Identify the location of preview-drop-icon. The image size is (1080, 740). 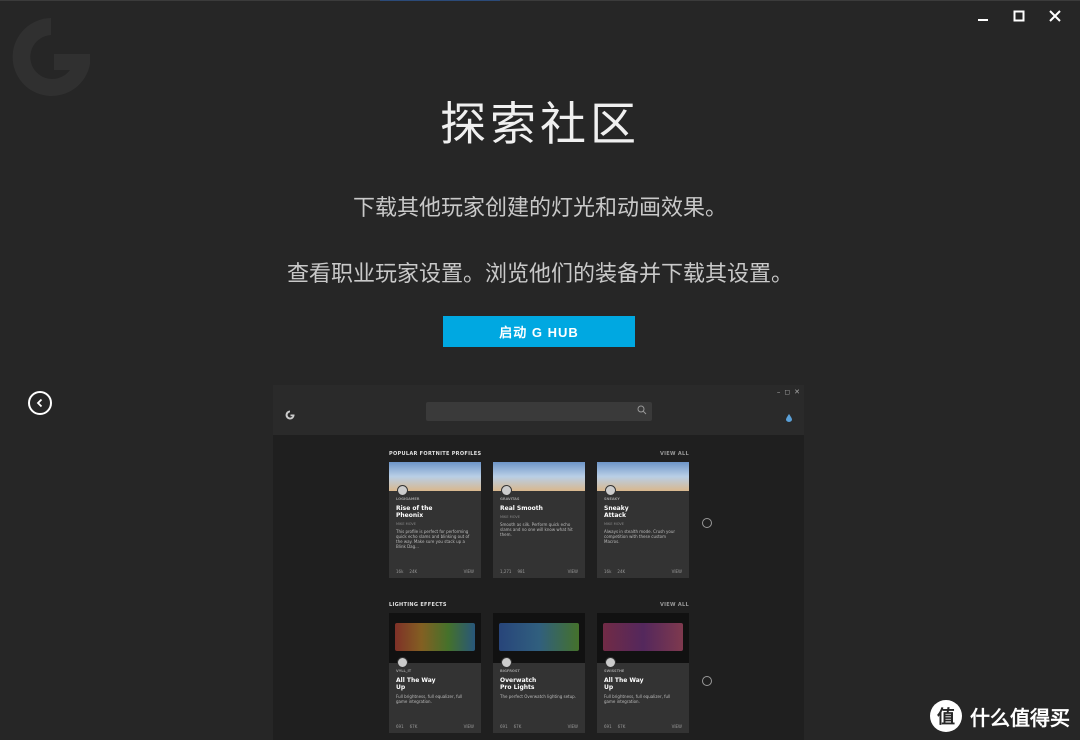
(789, 416).